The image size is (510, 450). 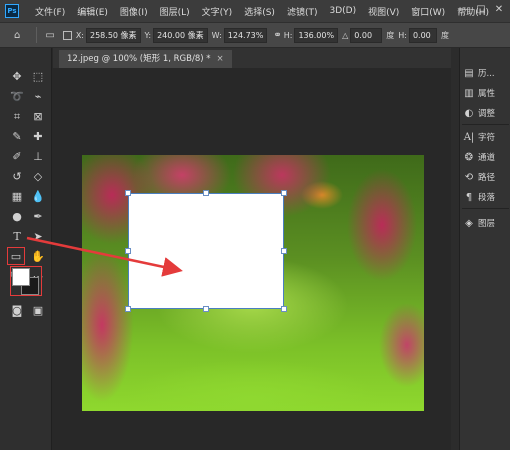 What do you see at coordinates (469, 113) in the screenshot?
I see `adjustments-icon: ◐` at bounding box center [469, 113].